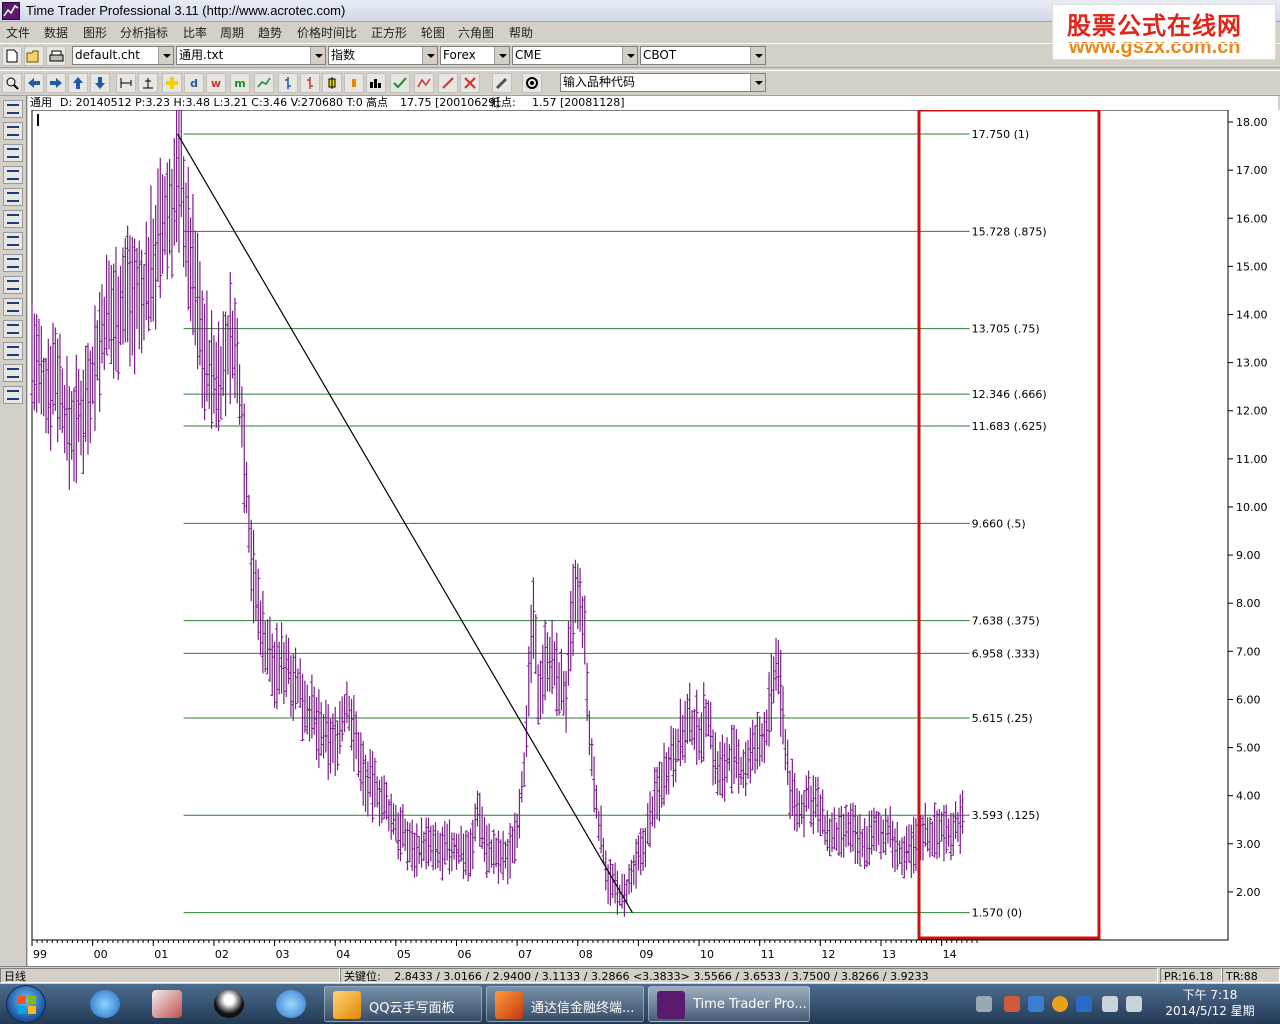 The image size is (1280, 1024). What do you see at coordinates (194, 83) in the screenshot?
I see `daily-period-icon: d` at bounding box center [194, 83].